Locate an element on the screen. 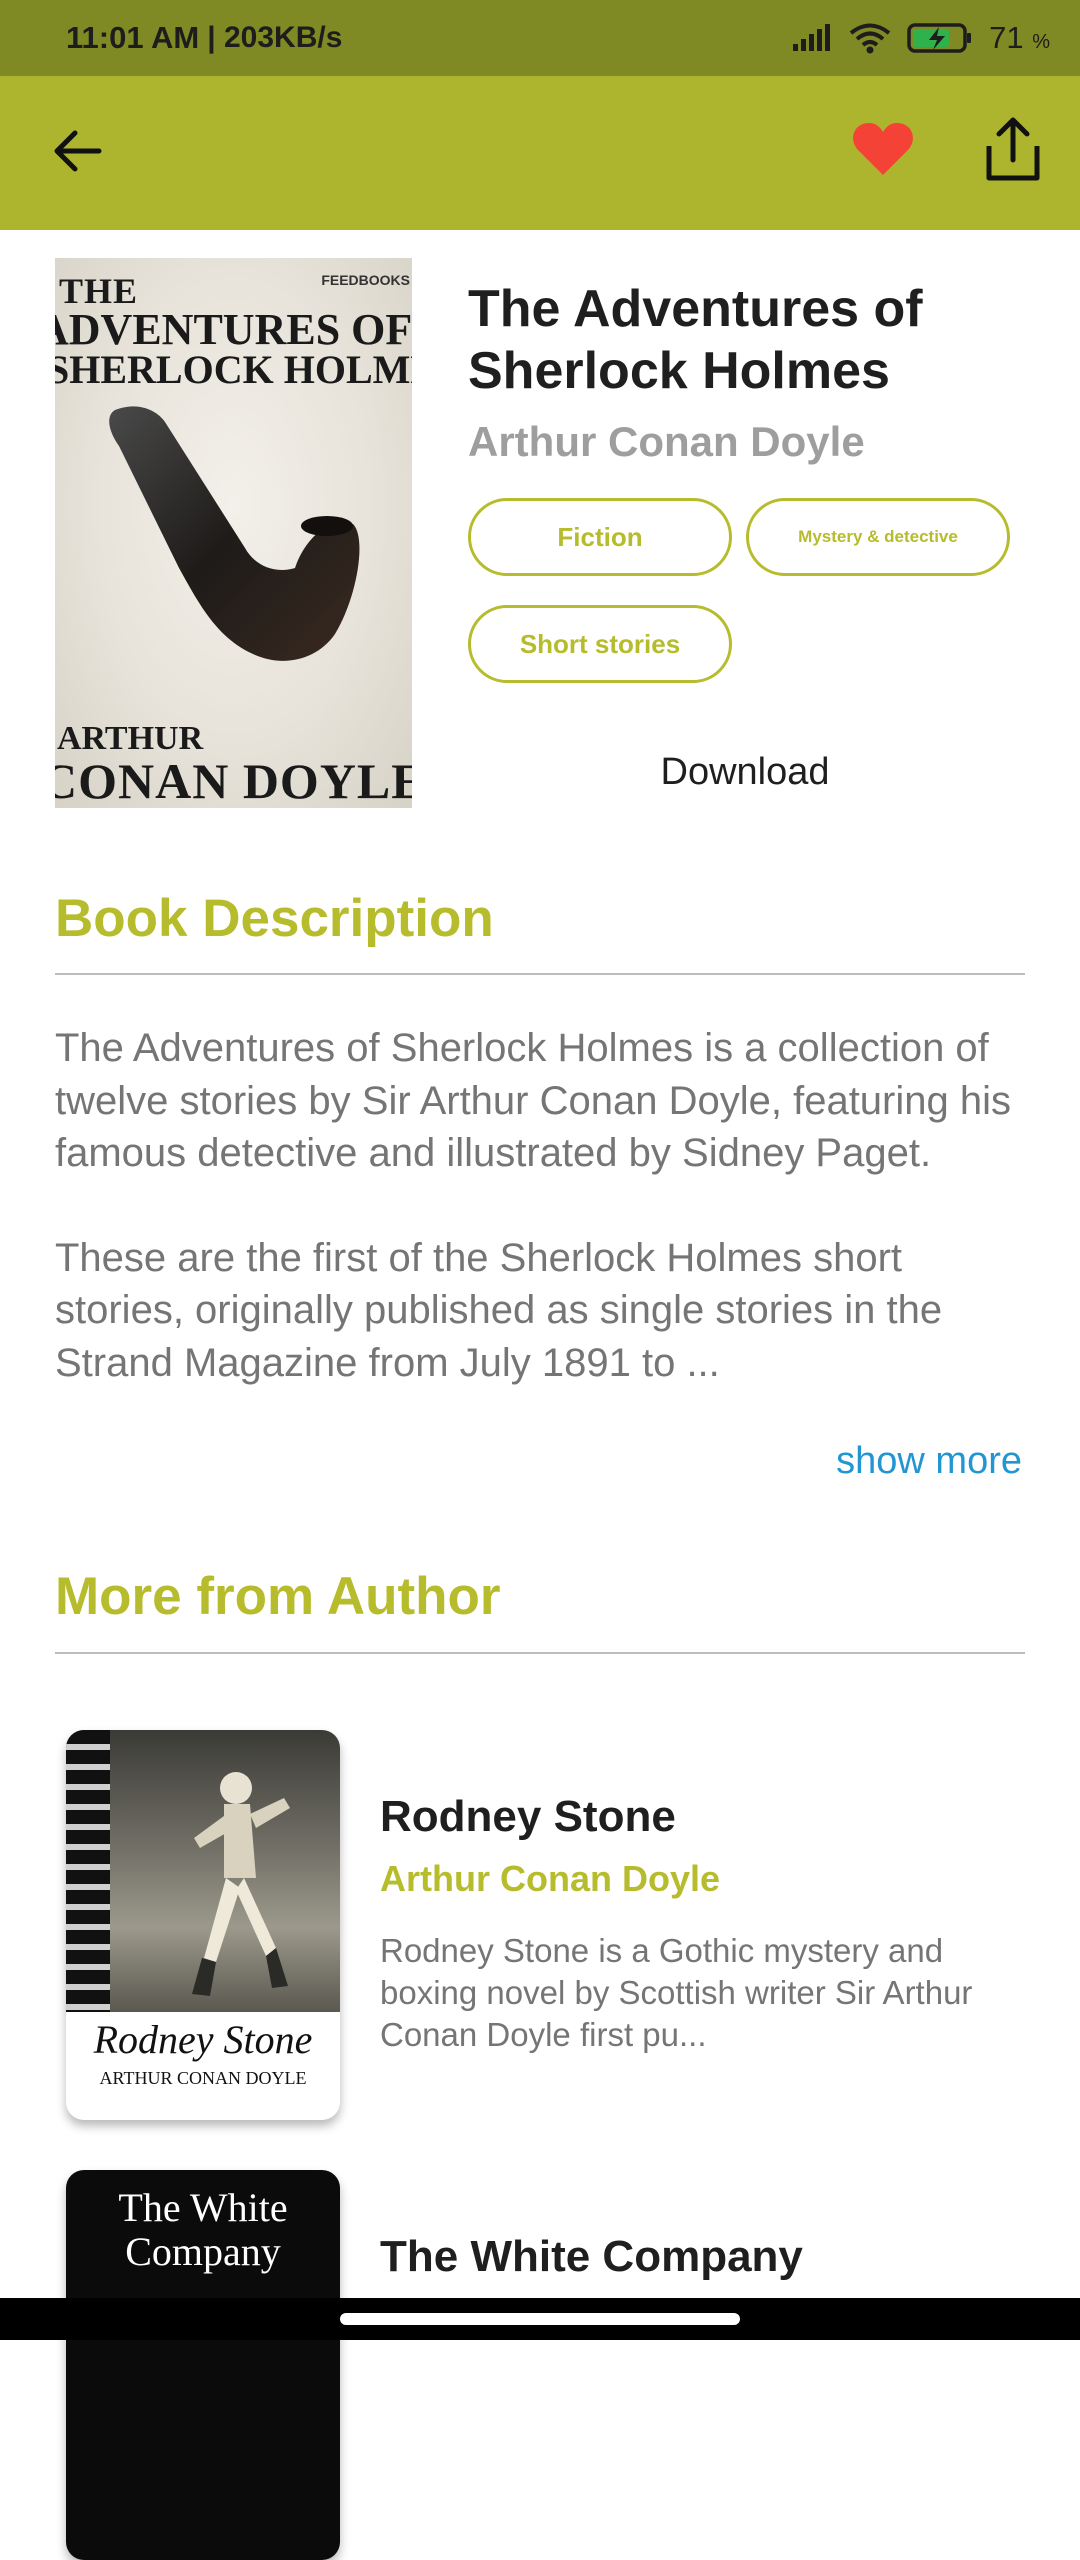 The width and height of the screenshot is (1080, 2560). back-button is located at coordinates (77, 153).